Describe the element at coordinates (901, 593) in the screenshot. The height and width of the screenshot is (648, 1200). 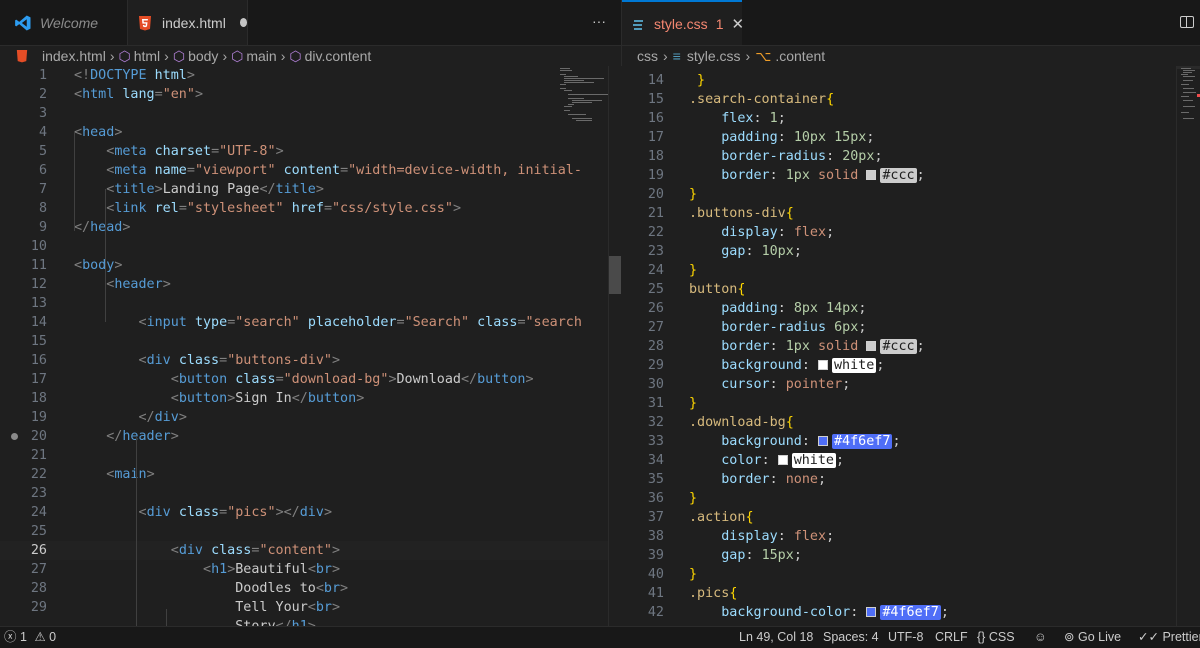
I see `code-line: 41 .pics{` at that location.